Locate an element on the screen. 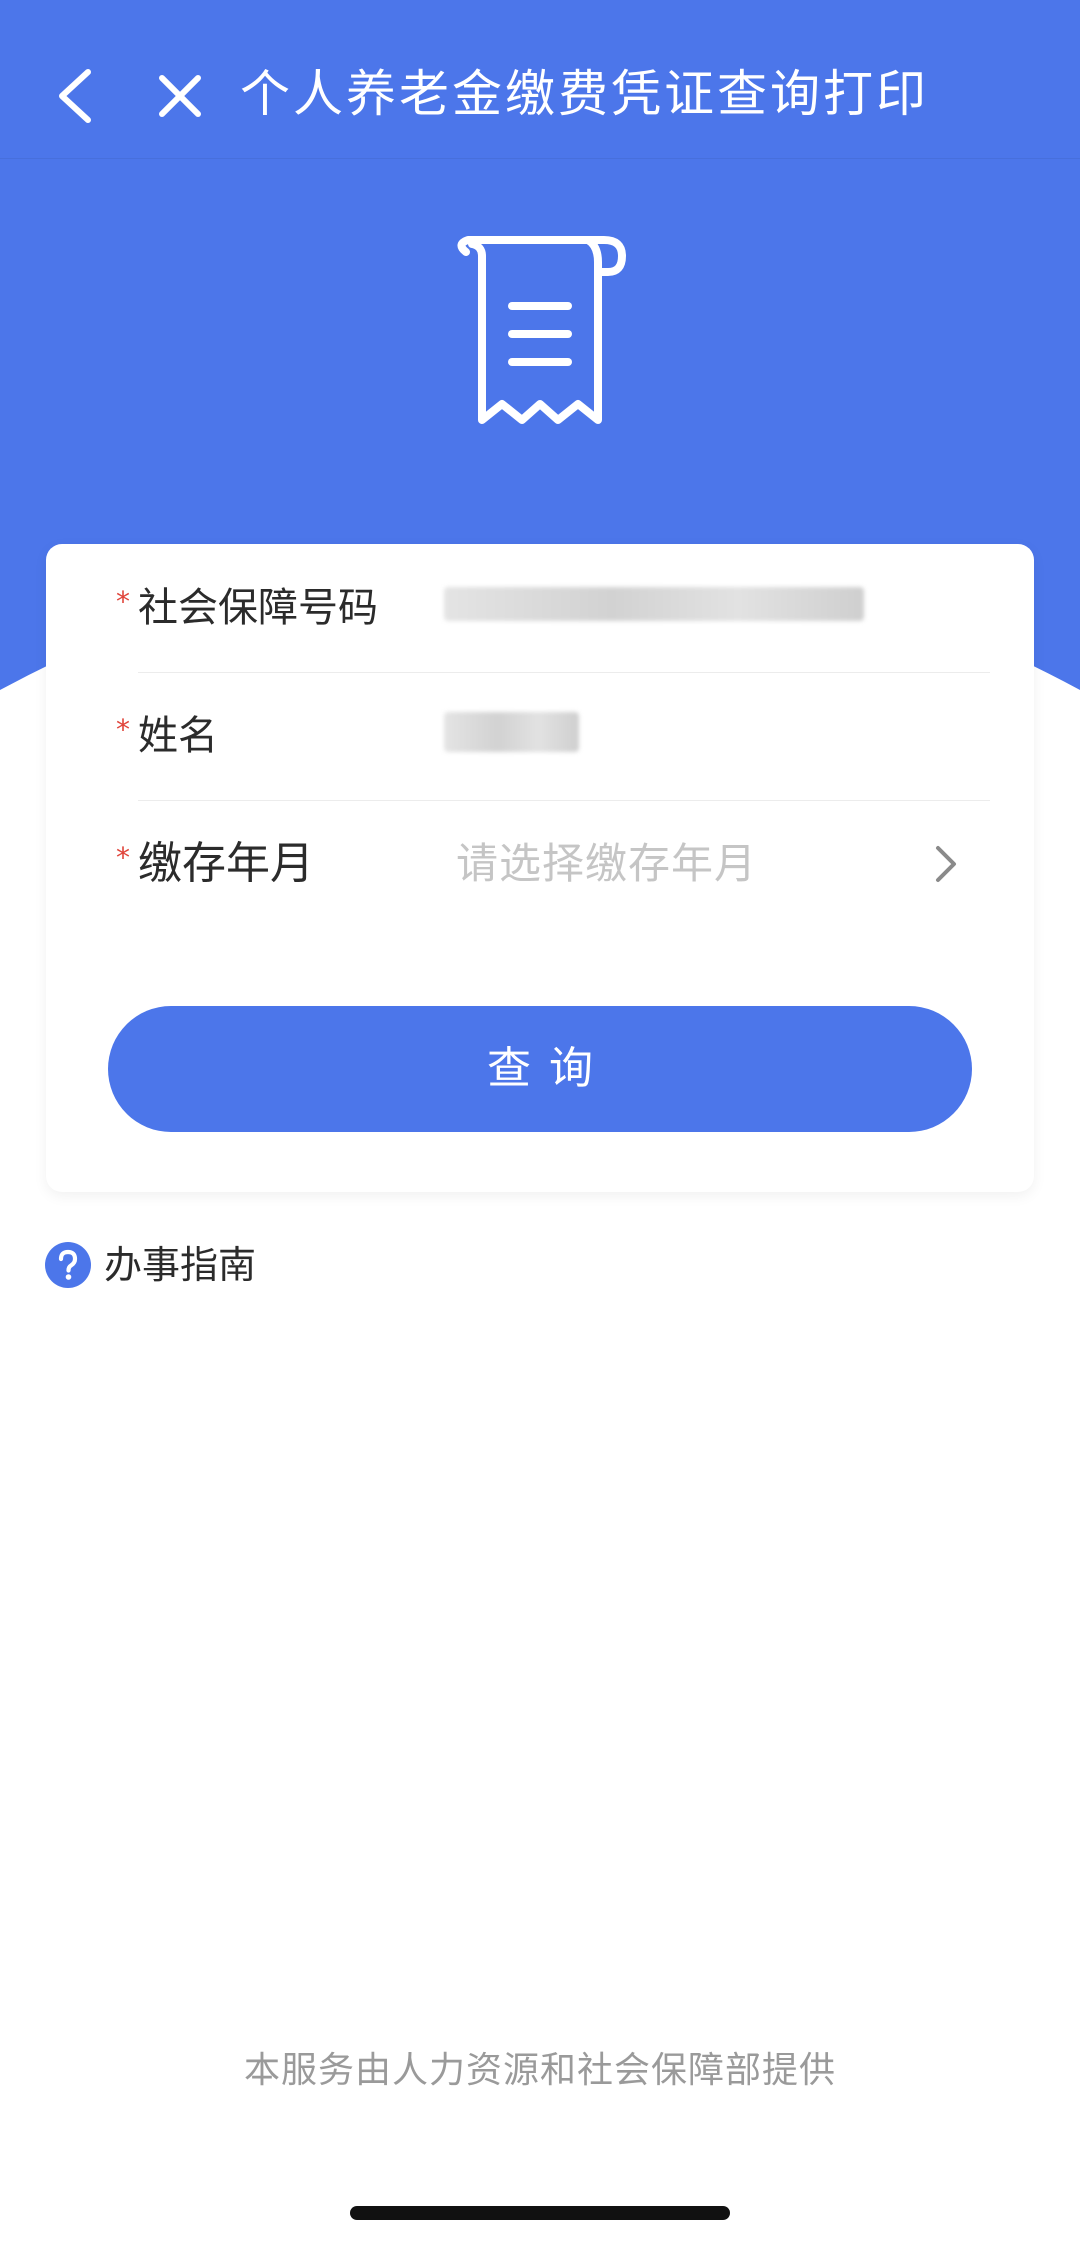  ssn-row: * 社会保障号码 is located at coordinates (540, 608).